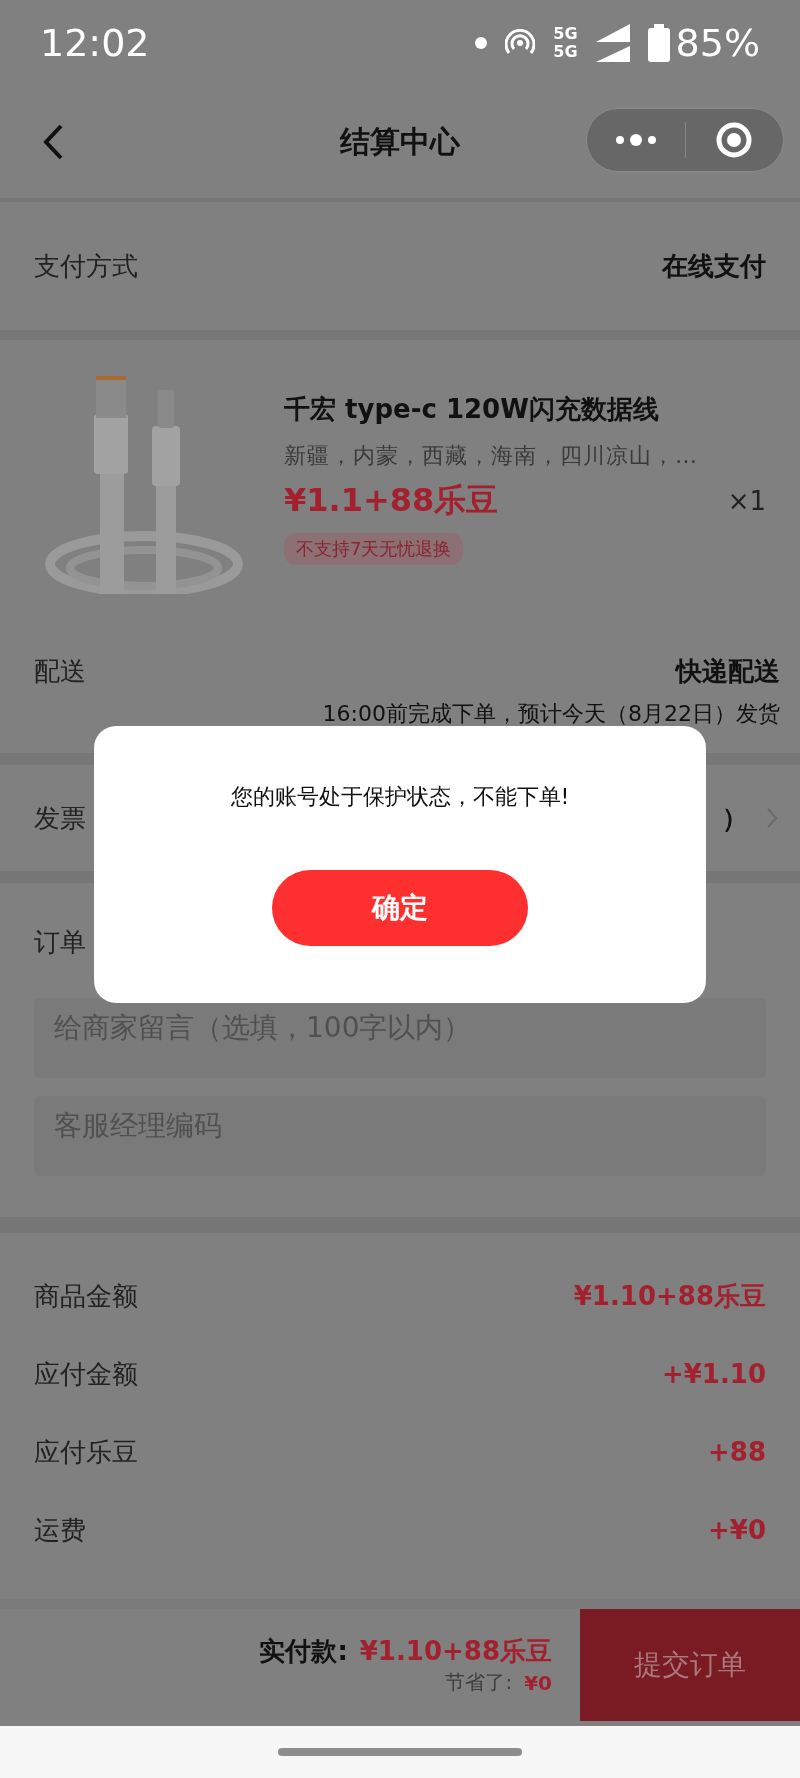 The width and height of the screenshot is (800, 1778). What do you see at coordinates (60, 1530) in the screenshot?
I see `summary-label: 运费` at bounding box center [60, 1530].